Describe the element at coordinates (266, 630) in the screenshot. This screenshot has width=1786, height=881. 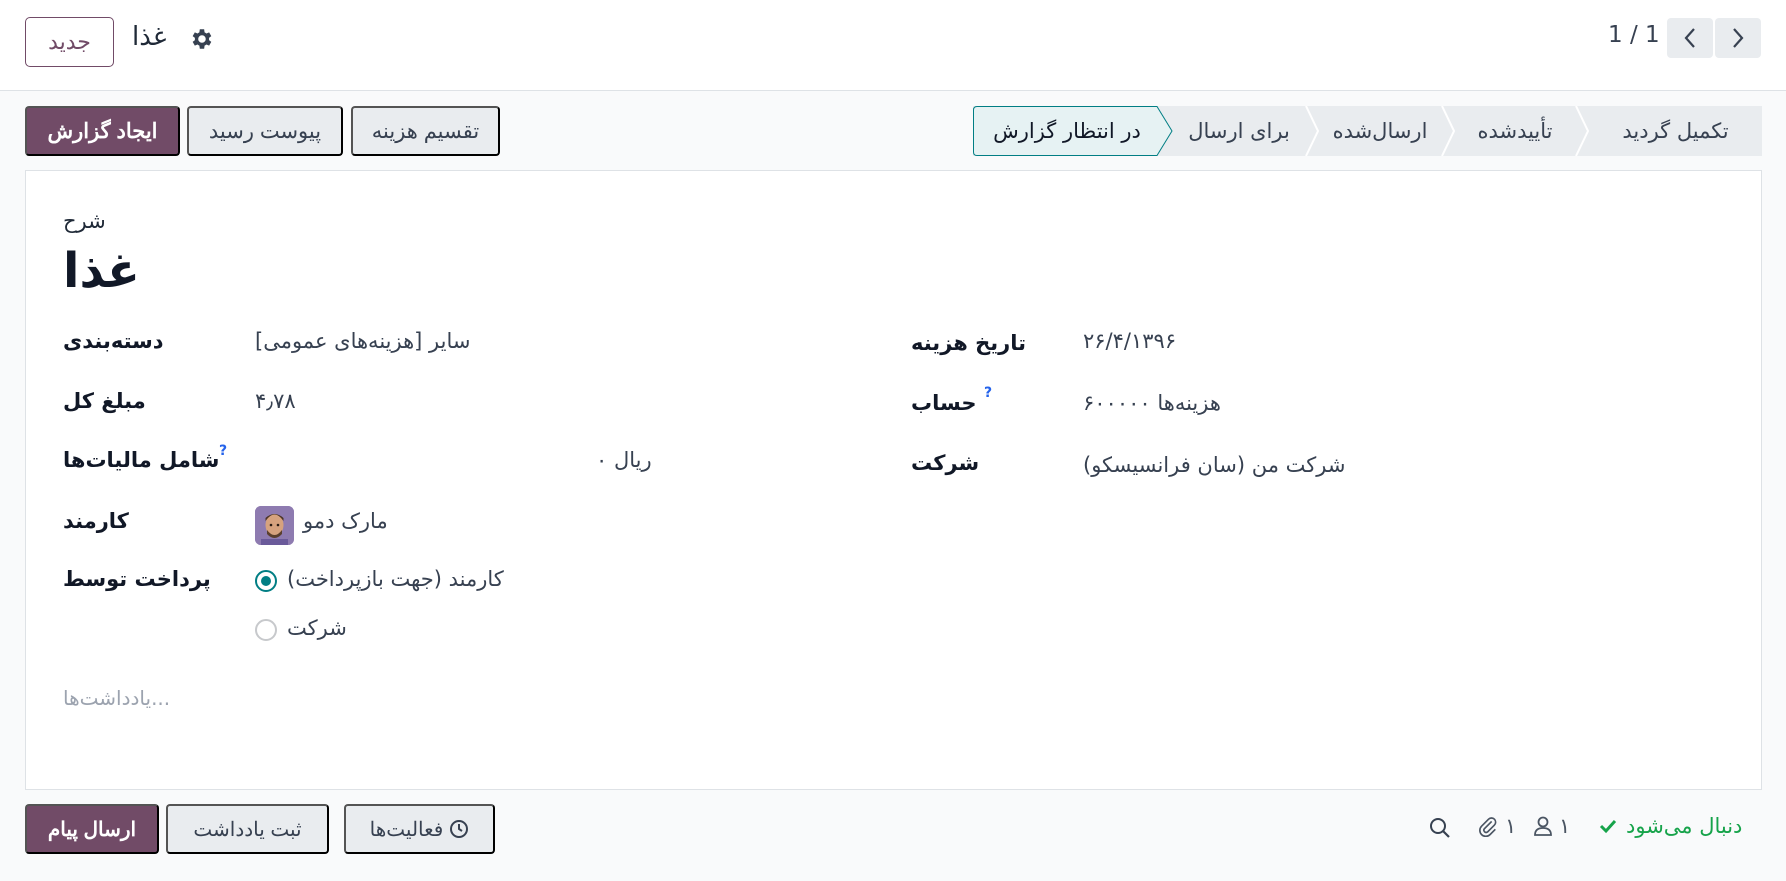
I see `paid-by-company-radio` at that location.